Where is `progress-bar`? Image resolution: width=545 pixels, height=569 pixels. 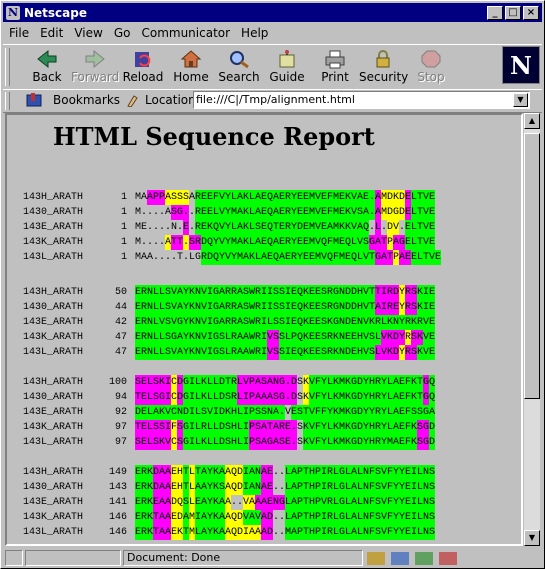
progress-bar is located at coordinates (73, 558).